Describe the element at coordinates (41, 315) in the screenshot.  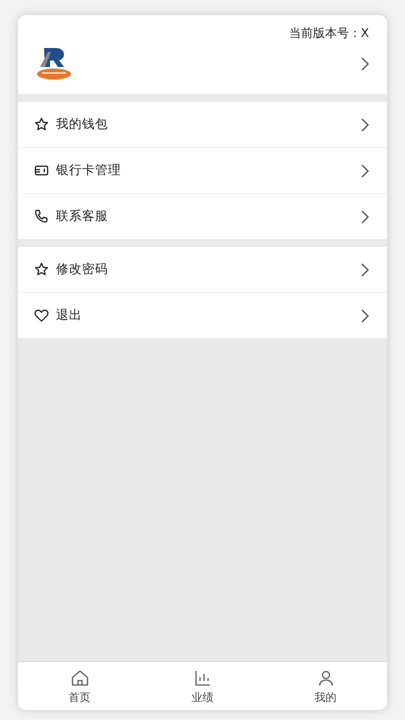
I see `heart-icon` at that location.